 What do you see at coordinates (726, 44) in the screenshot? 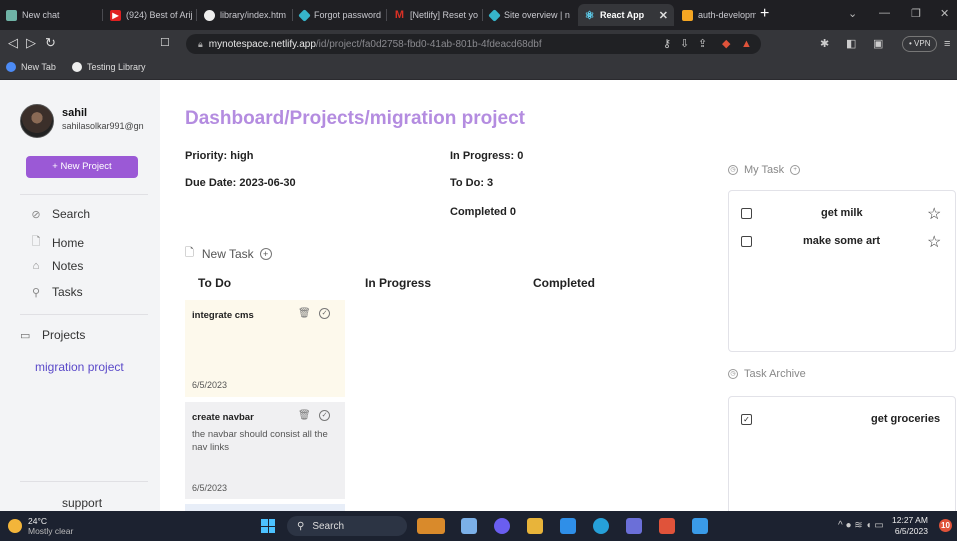
I see `brave-shield-icon: ◆` at bounding box center [726, 44].